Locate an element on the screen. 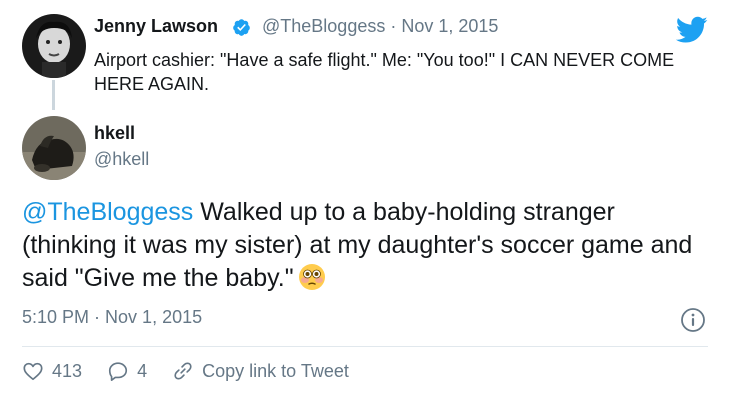 The width and height of the screenshot is (729, 401). flushed-face-emoji-icon is located at coordinates (312, 277).